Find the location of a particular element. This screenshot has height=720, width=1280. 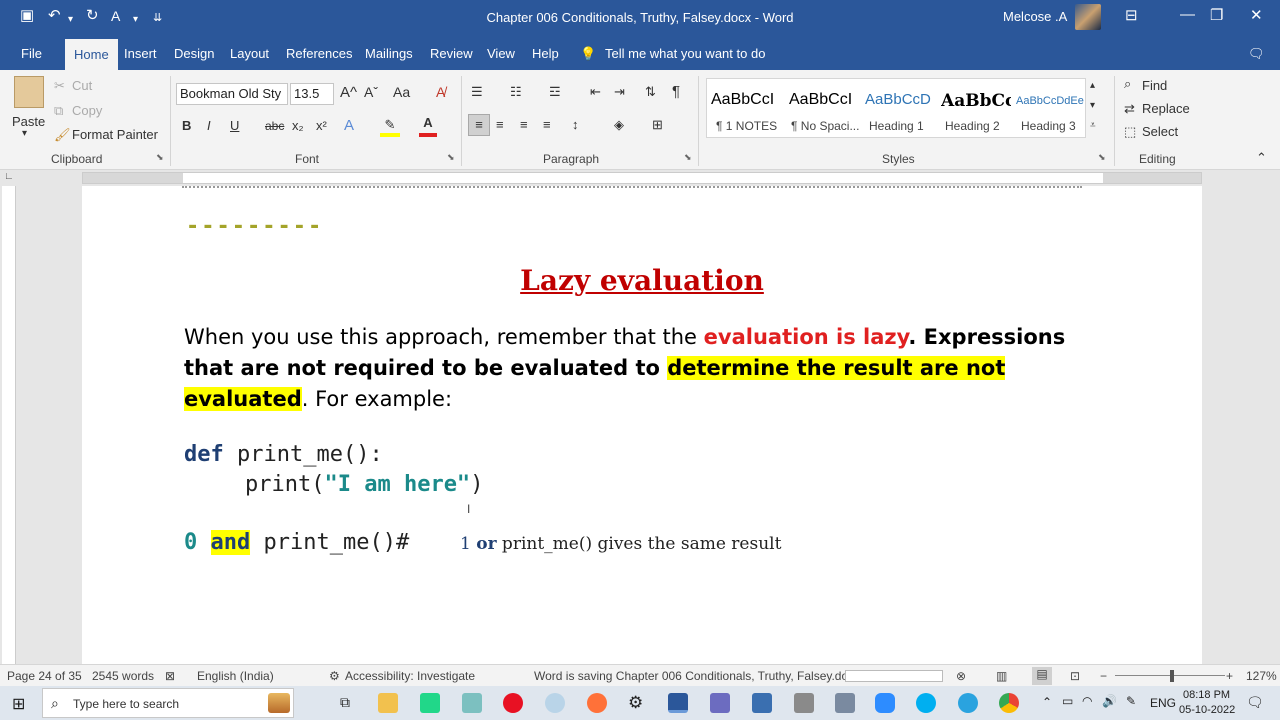

avatar is located at coordinates (1088, 17).